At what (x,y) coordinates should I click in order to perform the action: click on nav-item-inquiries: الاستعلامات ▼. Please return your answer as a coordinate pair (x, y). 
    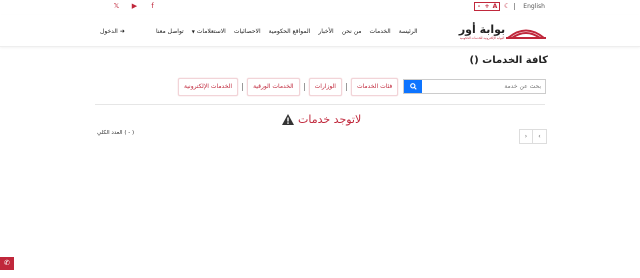
    Looking at the image, I should click on (209, 32).